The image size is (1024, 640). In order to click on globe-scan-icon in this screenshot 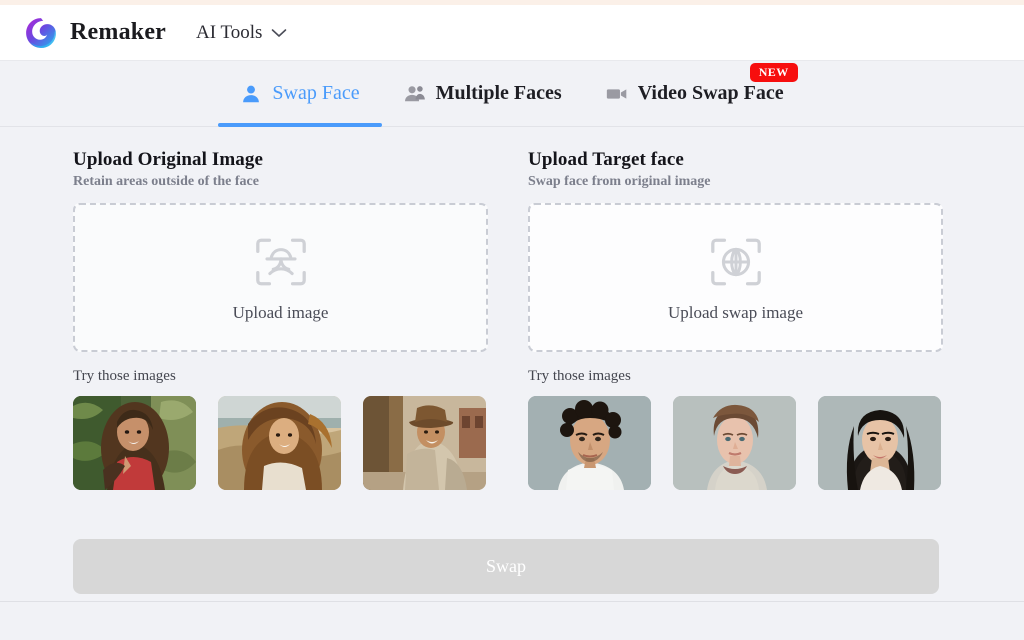, I will do `click(736, 262)`.